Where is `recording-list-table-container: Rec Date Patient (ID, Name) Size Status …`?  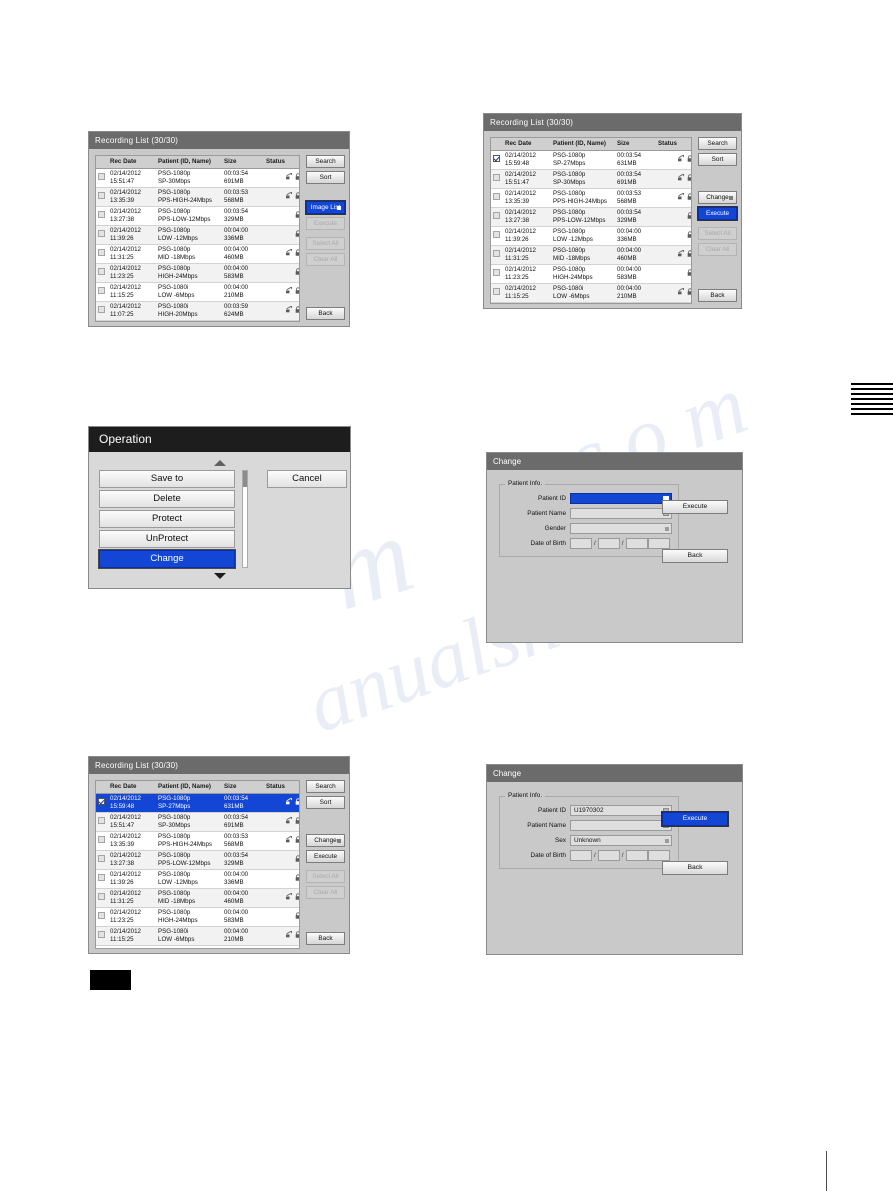
recording-list-table-container: Rec Date Patient (ID, Name) Size Status … is located at coordinates (197, 238).